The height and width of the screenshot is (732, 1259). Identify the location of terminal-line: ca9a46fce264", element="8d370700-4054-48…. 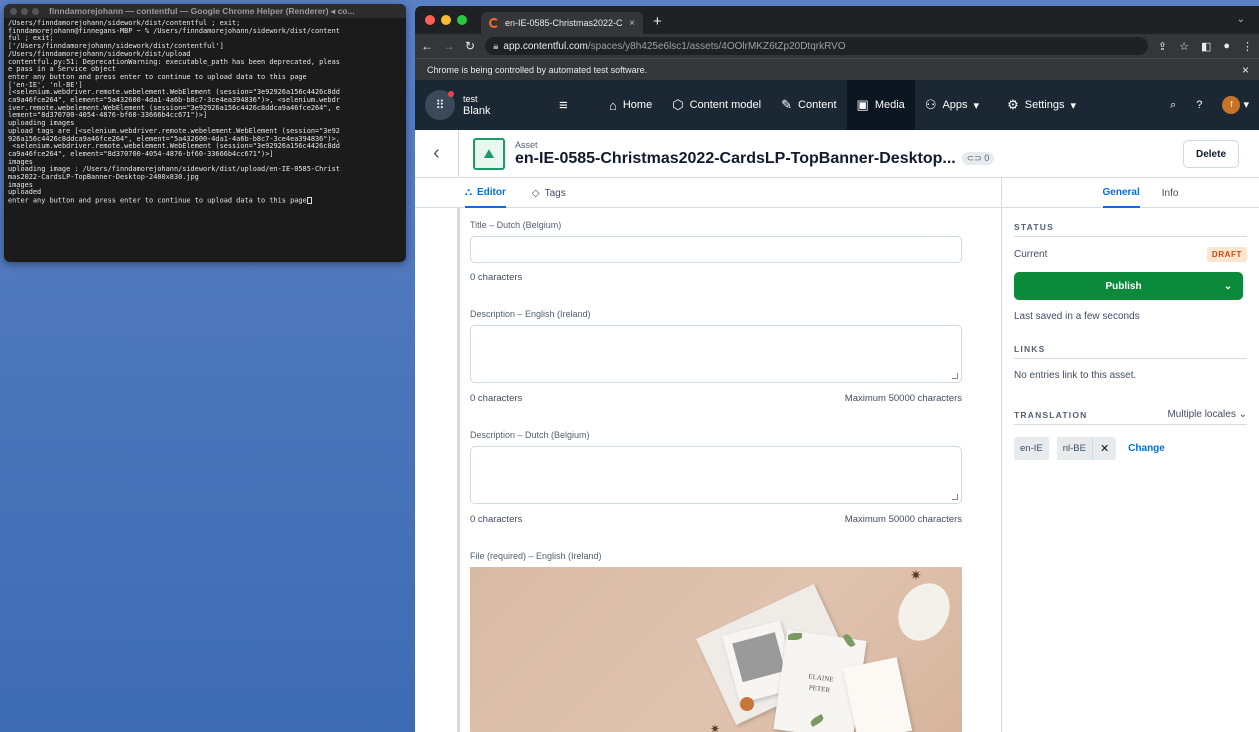
(141, 153).